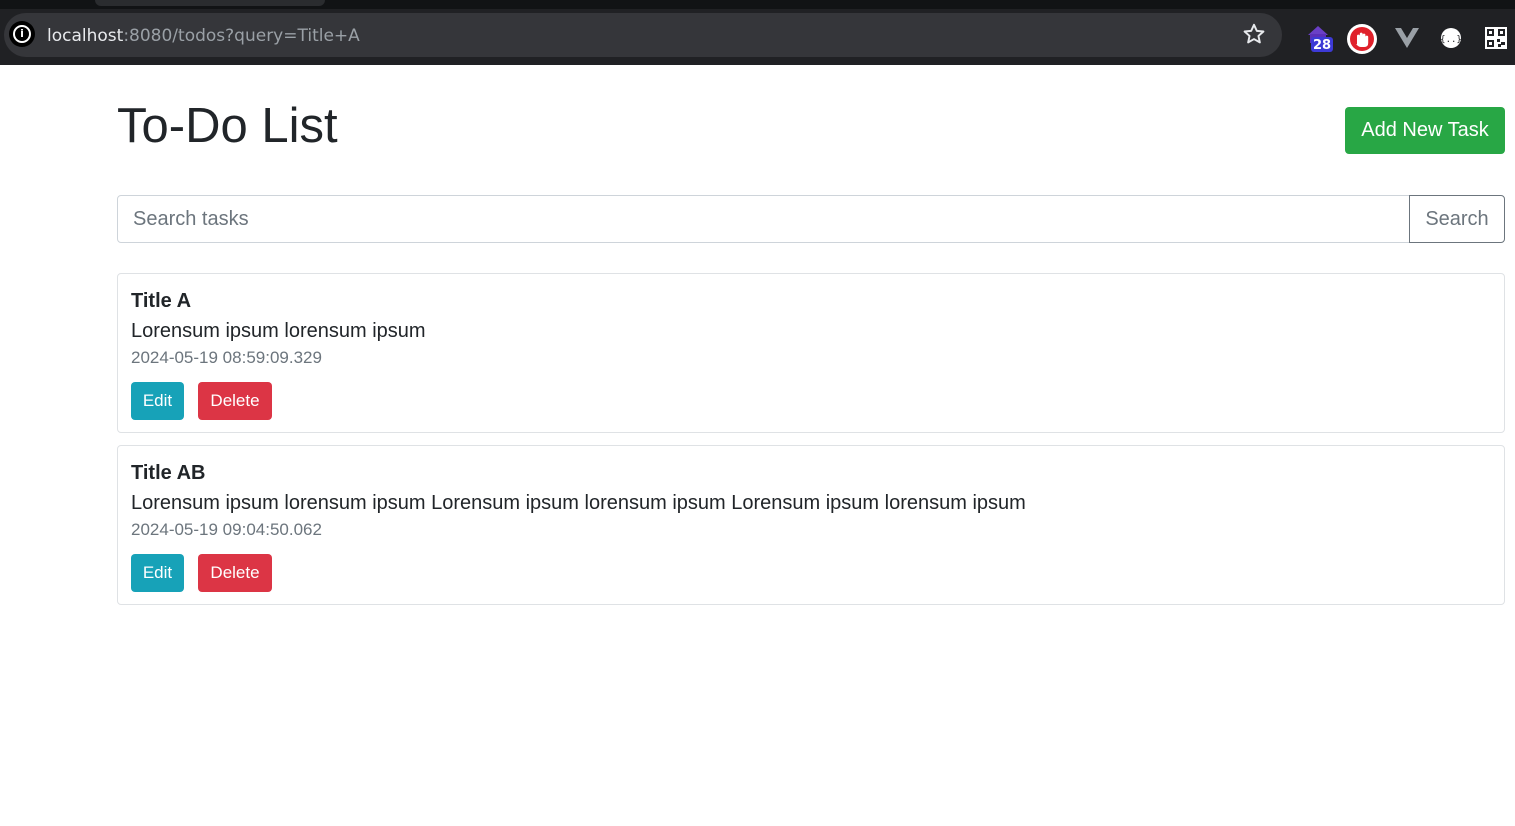 This screenshot has height=826, width=1515. I want to click on site-info-icon: i, so click(22, 34).